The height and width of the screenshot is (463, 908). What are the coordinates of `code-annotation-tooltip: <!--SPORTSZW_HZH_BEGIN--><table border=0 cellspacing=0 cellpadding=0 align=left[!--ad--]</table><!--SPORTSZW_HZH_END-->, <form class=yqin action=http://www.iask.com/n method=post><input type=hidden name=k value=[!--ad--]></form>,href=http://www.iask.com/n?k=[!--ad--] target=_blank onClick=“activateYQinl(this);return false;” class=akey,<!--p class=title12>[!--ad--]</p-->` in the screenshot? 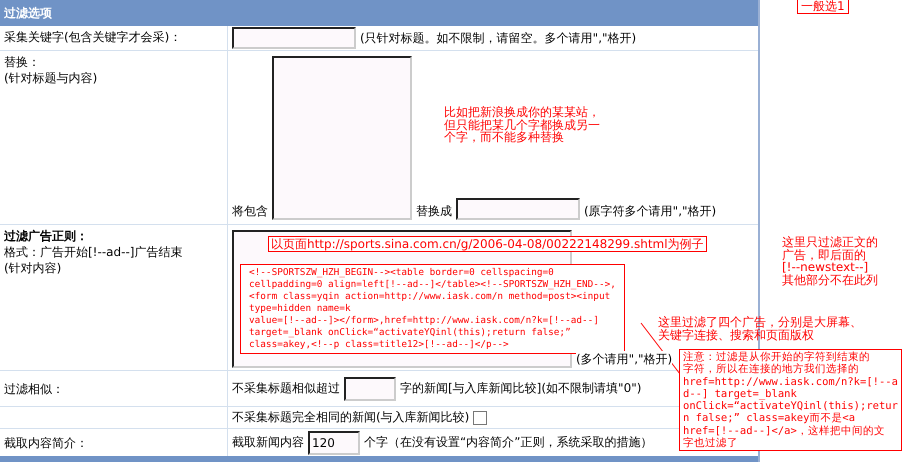 It's located at (432, 309).